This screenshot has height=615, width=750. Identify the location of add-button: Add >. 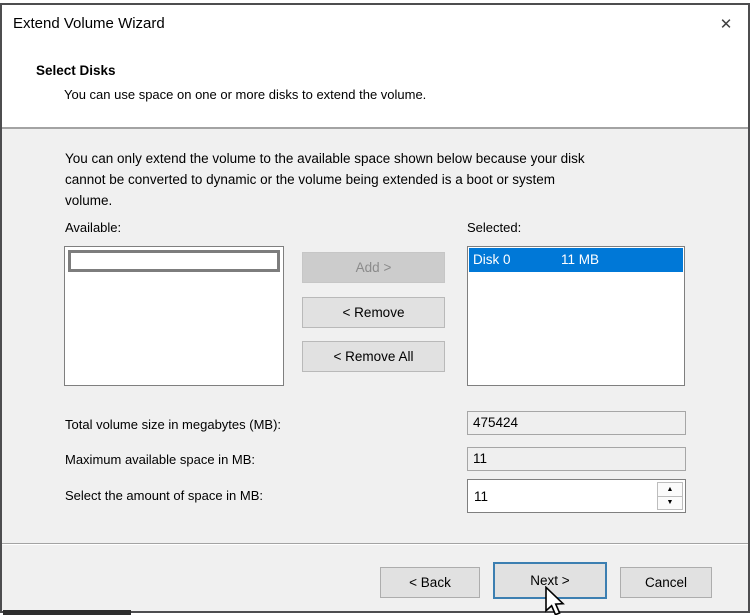
(373, 267).